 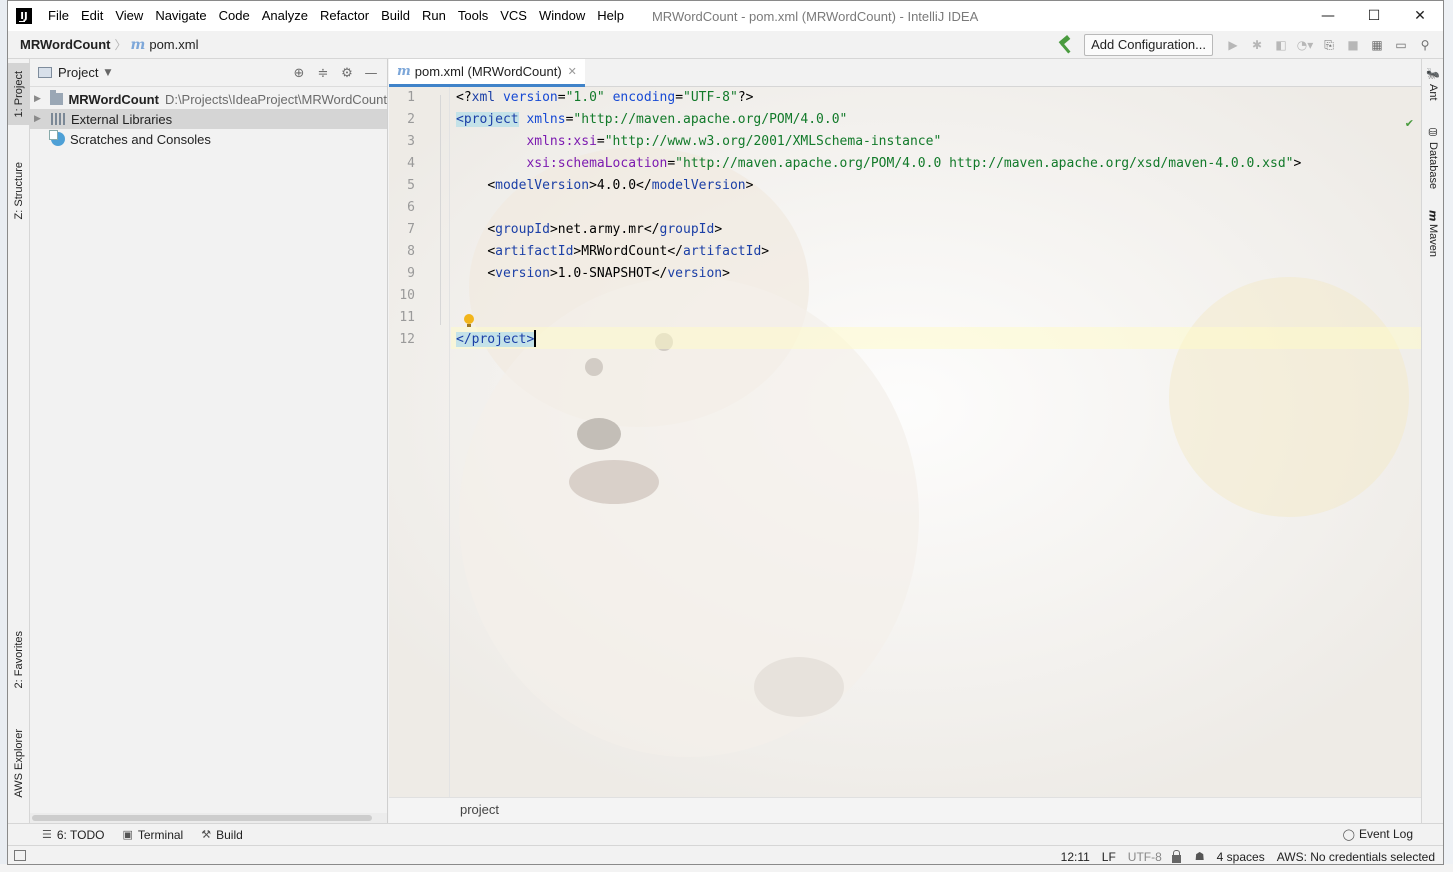 I want to click on settings-gear-icon: ⚙, so click(x=347, y=73).